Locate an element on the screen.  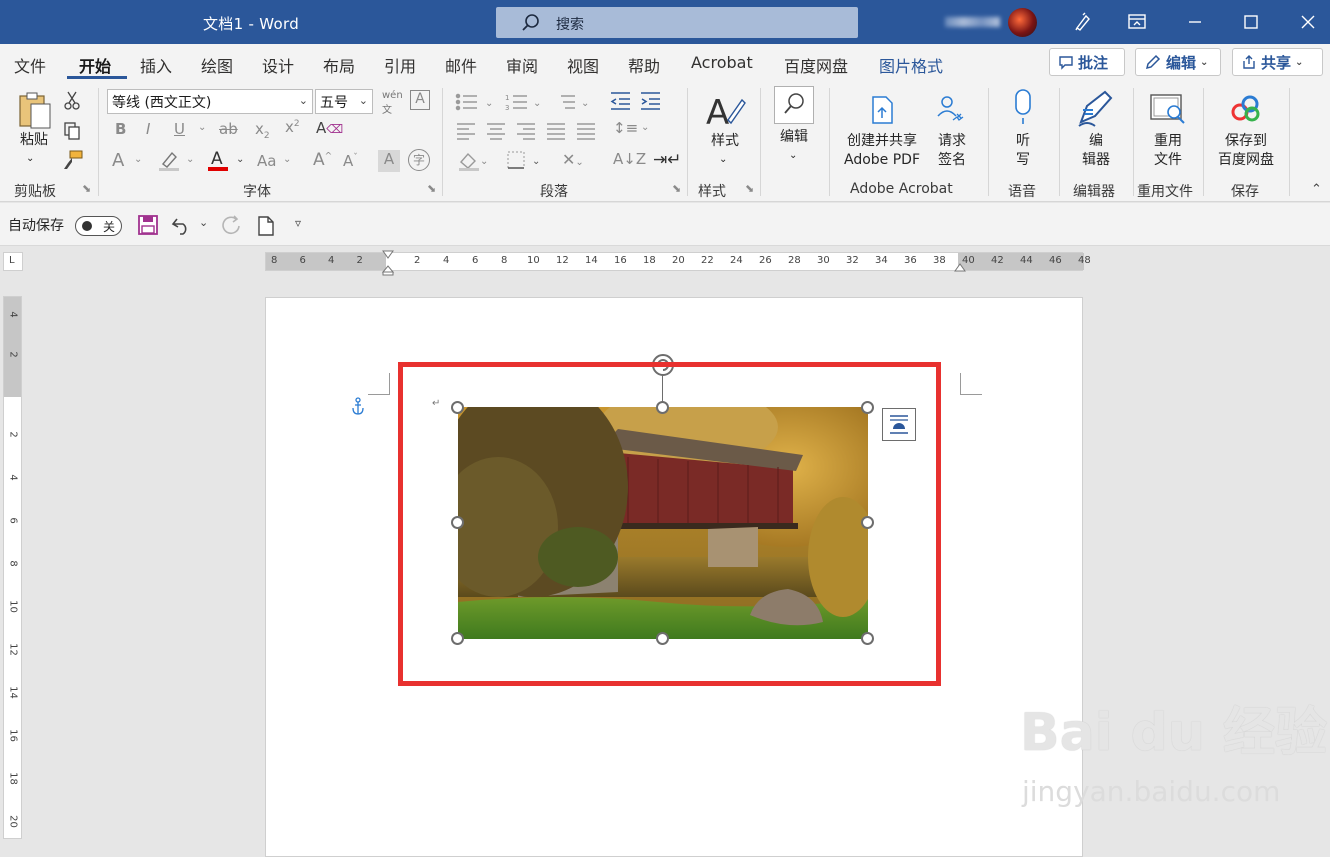
close-icon is located at coordinates (1308, 22).